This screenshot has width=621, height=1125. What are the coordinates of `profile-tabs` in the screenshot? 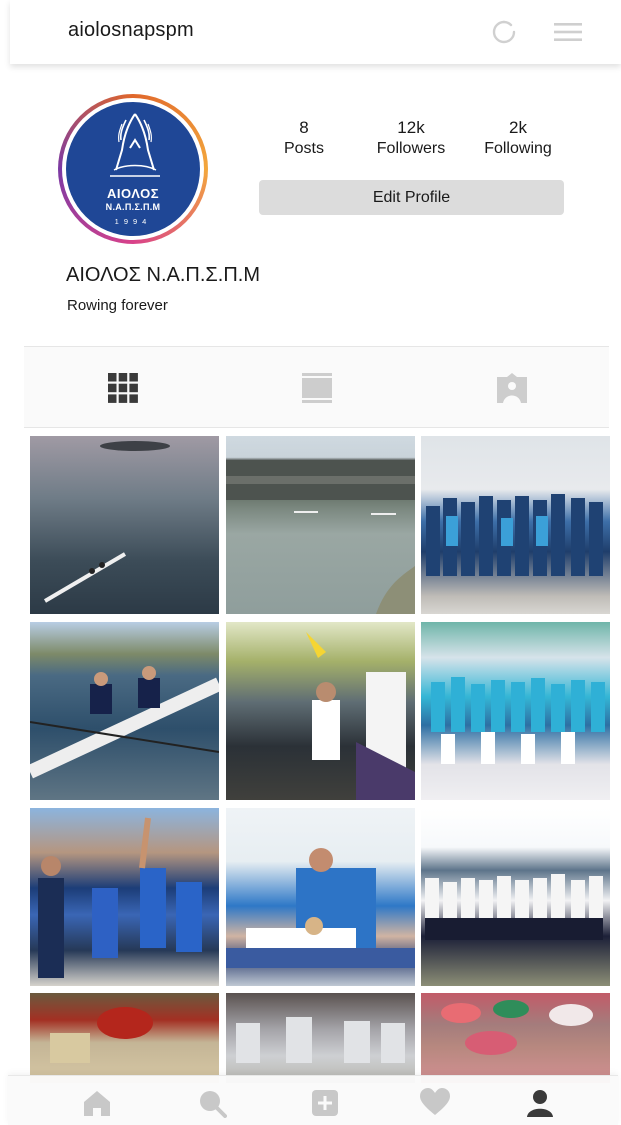 It's located at (316, 387).